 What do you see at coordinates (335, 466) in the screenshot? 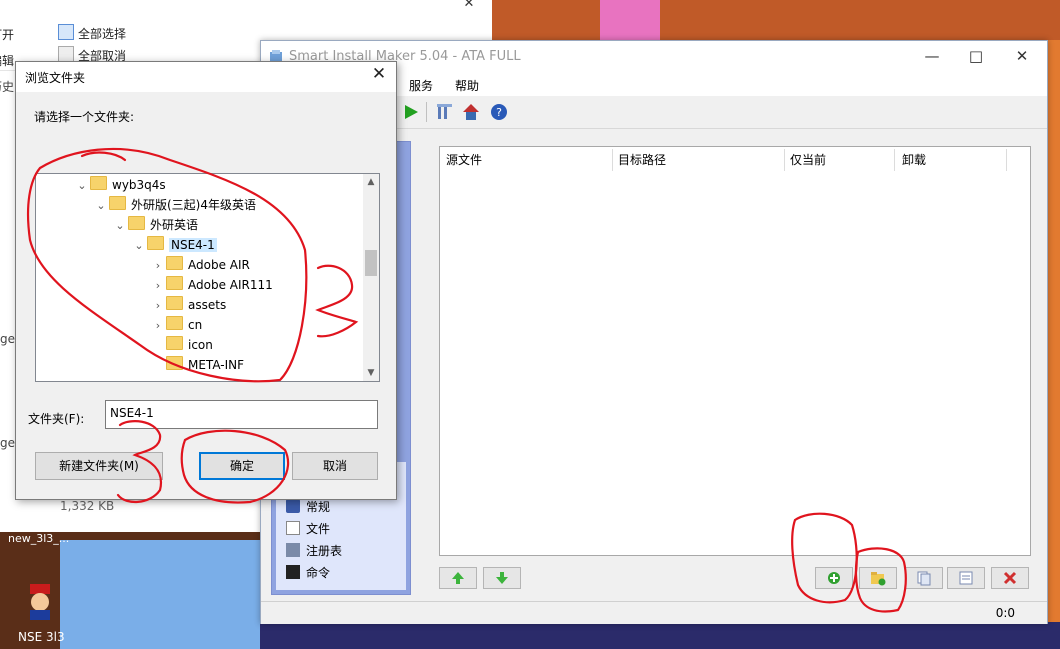
I see `cancel-button: 取消` at bounding box center [335, 466].